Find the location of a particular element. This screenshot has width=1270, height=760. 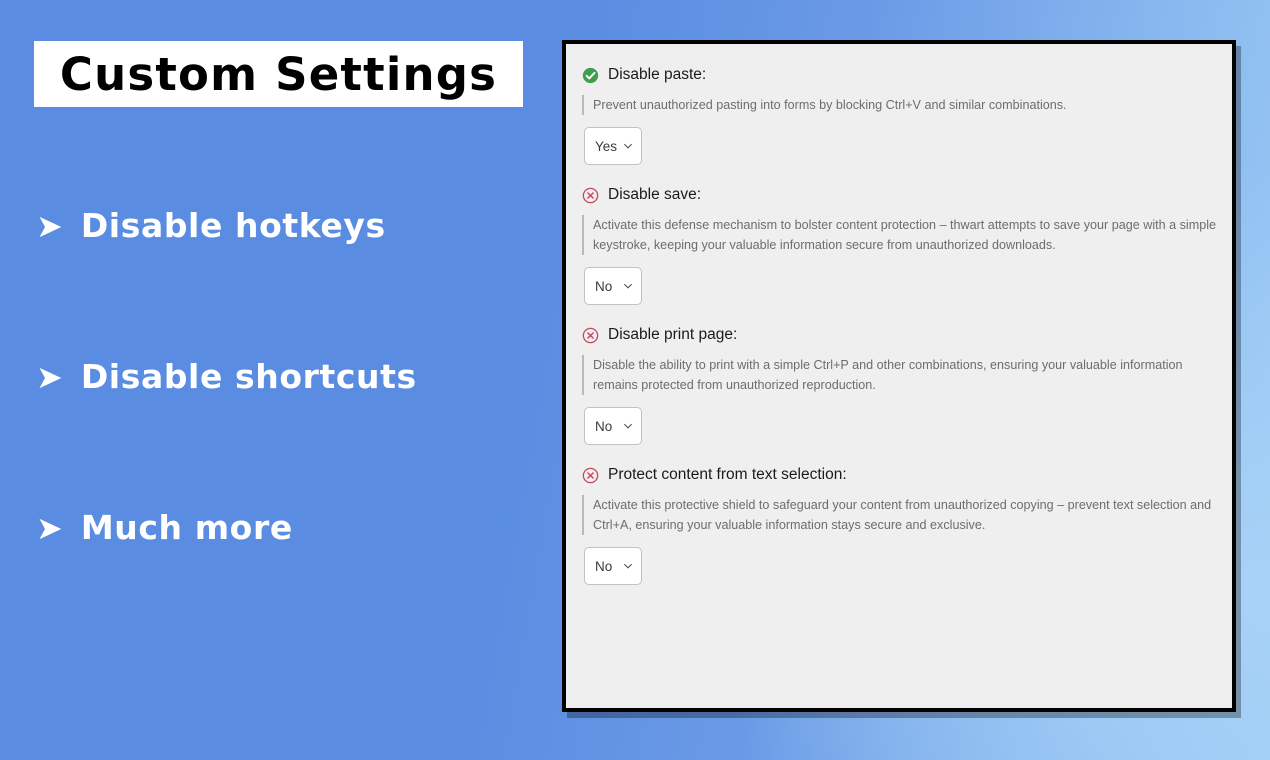

setting-header: Disable paste: is located at coordinates (899, 75).